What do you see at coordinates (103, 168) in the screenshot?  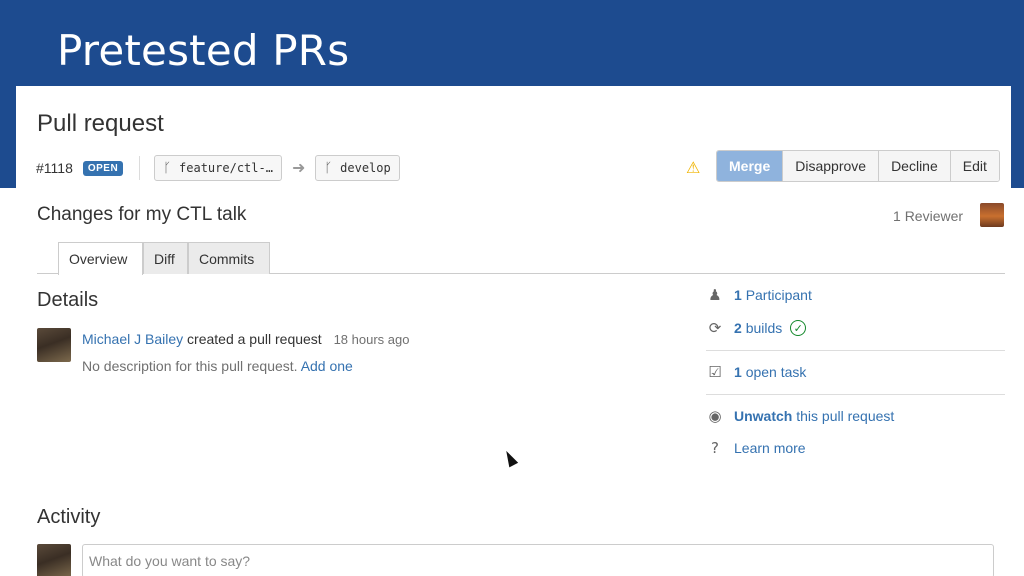 I see `status-badge: OPEN` at bounding box center [103, 168].